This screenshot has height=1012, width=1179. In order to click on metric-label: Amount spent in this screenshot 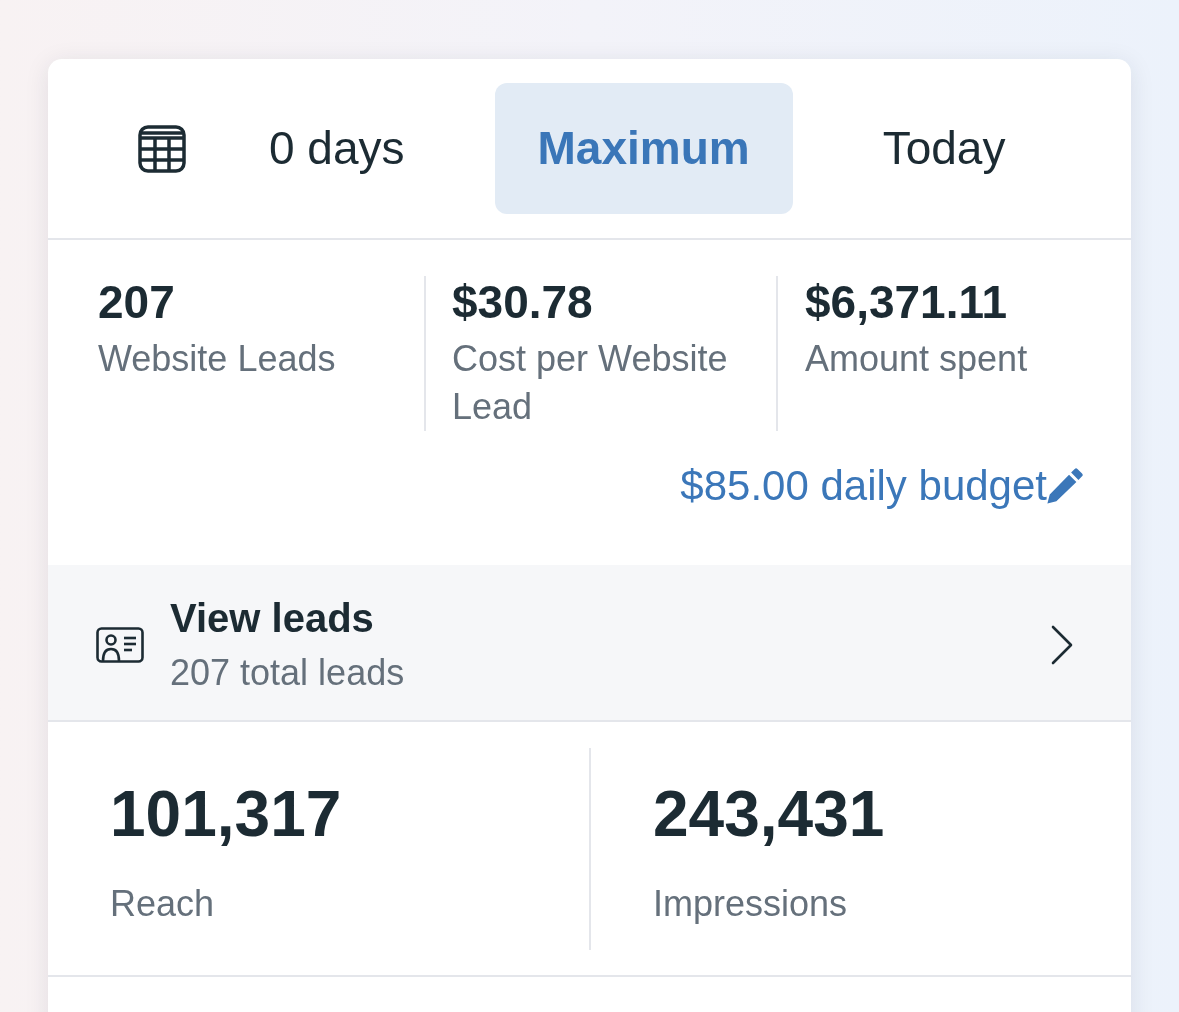, I will do `click(916, 359)`.